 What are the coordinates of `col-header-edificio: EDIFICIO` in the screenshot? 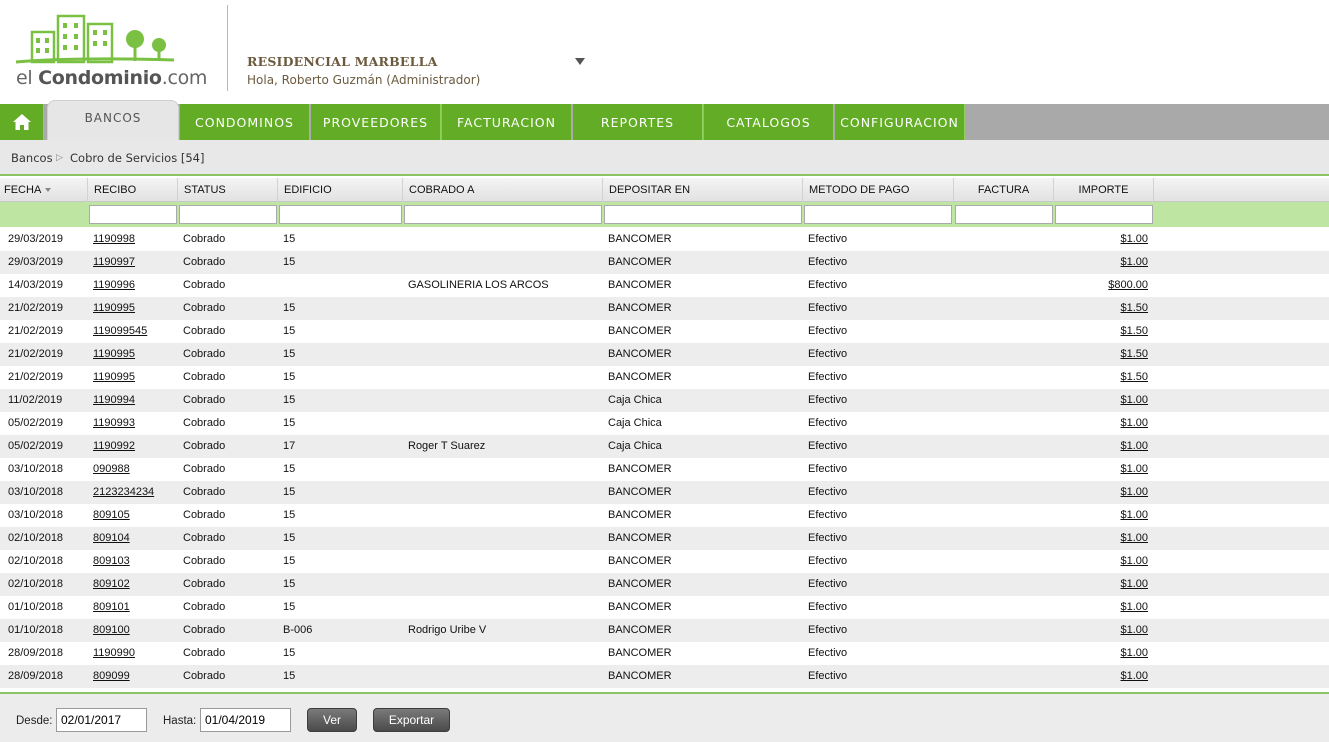 It's located at (340, 190).